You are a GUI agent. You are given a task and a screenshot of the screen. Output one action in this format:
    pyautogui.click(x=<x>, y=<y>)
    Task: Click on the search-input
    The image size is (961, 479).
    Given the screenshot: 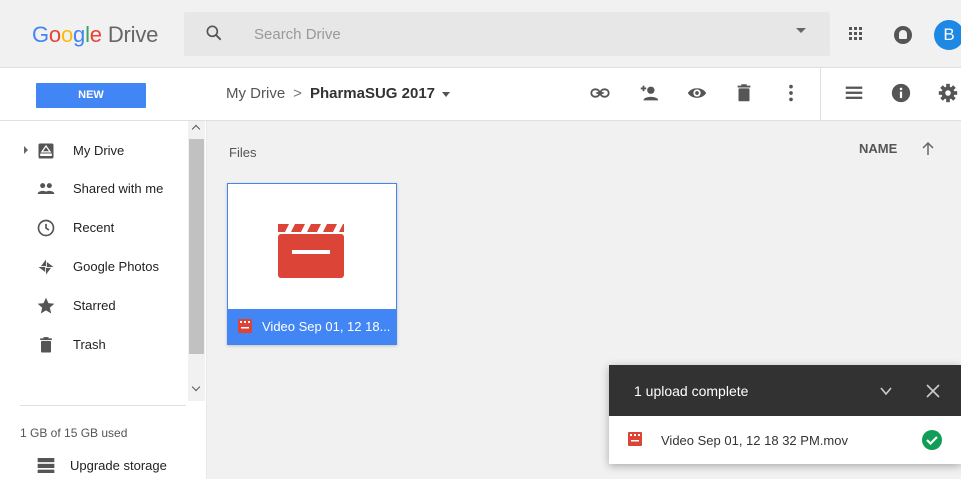 What is the action you would take?
    pyautogui.click(x=514, y=34)
    